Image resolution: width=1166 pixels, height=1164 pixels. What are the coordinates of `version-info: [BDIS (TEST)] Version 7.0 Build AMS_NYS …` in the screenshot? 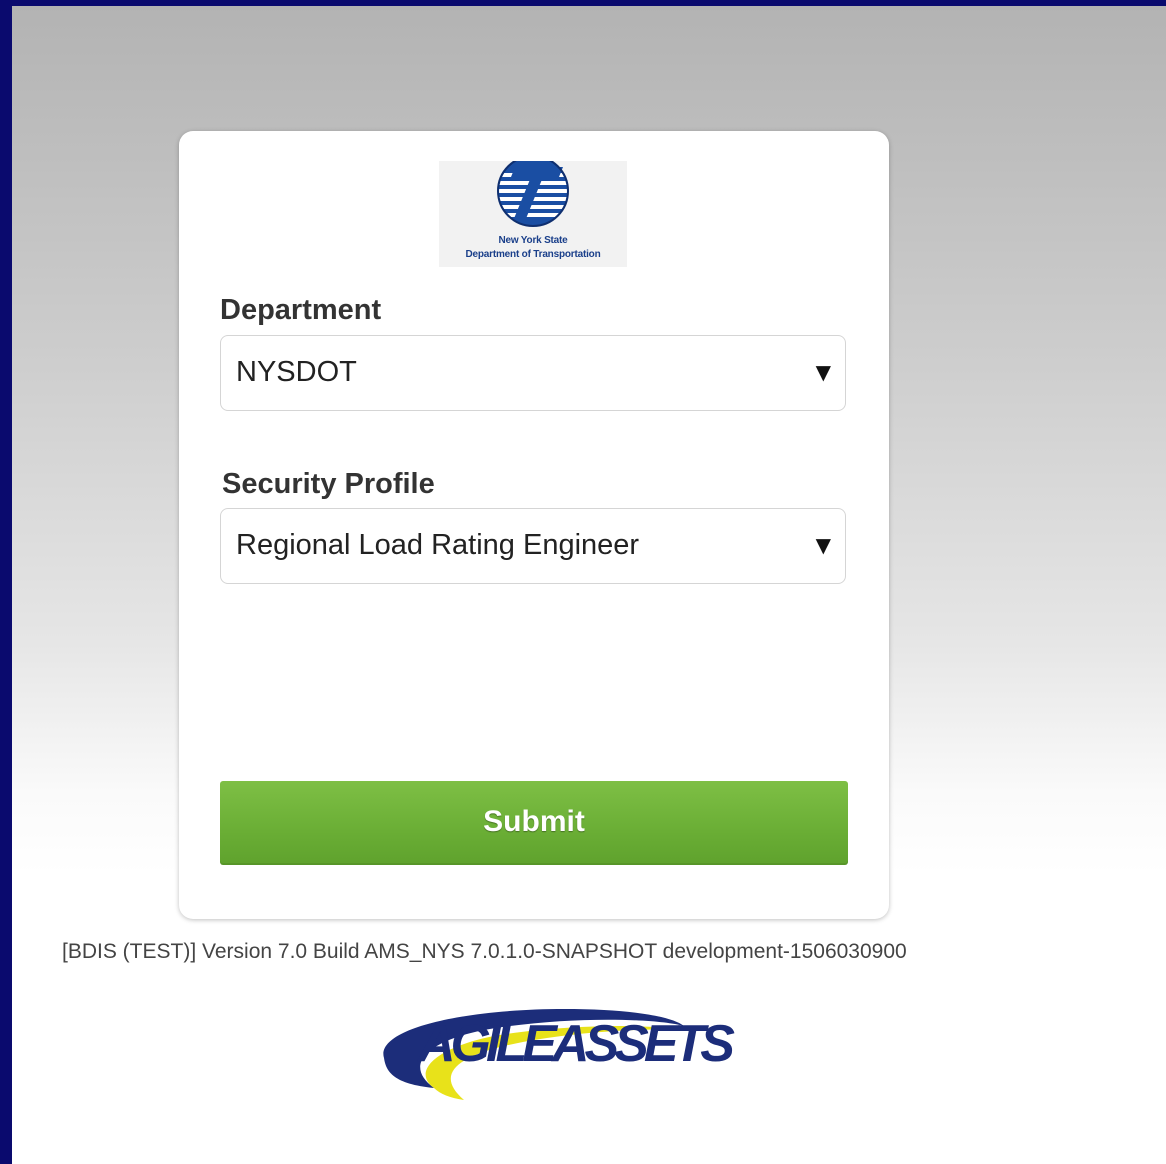 It's located at (484, 951).